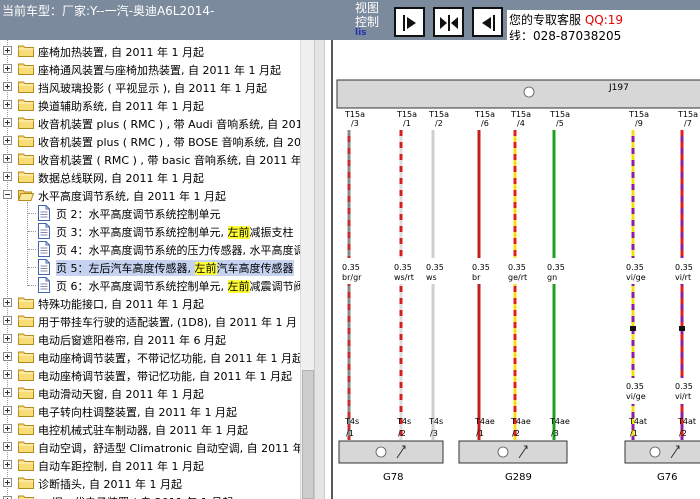  What do you see at coordinates (307, 269) in the screenshot?
I see `tree-scrollbar` at bounding box center [307, 269].